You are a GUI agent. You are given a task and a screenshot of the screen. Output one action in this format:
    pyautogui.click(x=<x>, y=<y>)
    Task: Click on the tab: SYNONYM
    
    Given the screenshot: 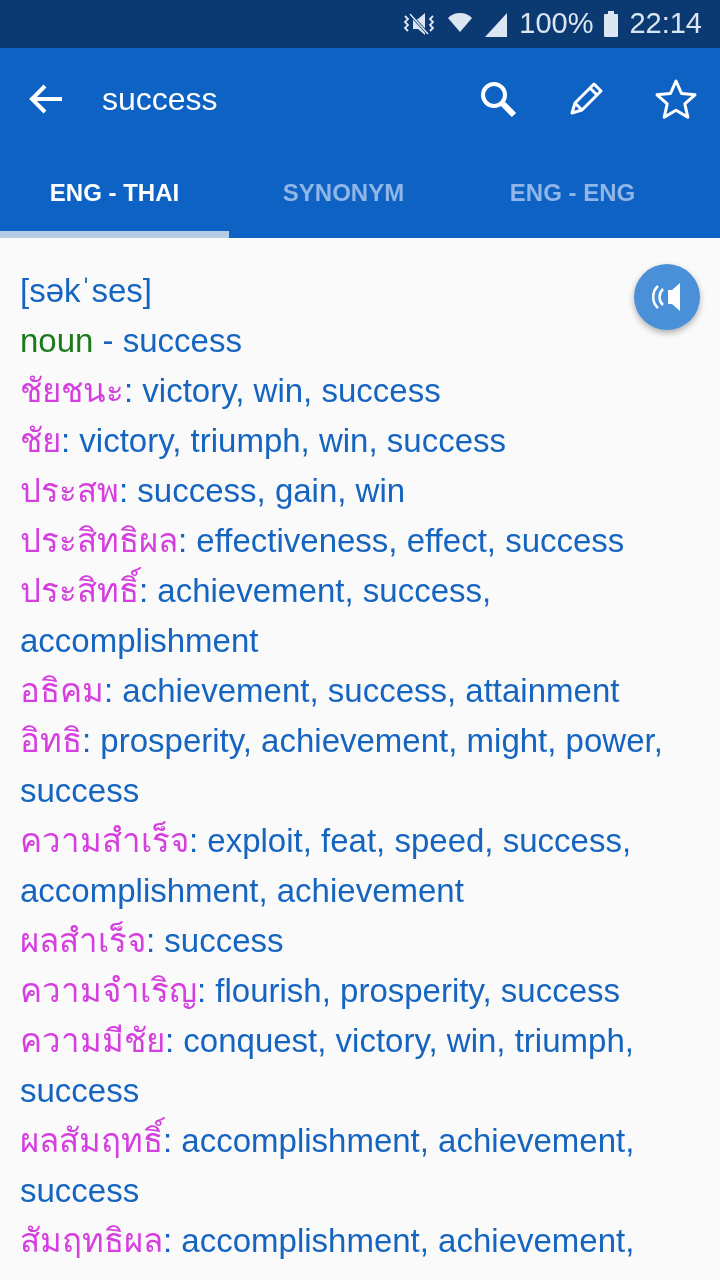 What is the action you would take?
    pyautogui.click(x=343, y=194)
    